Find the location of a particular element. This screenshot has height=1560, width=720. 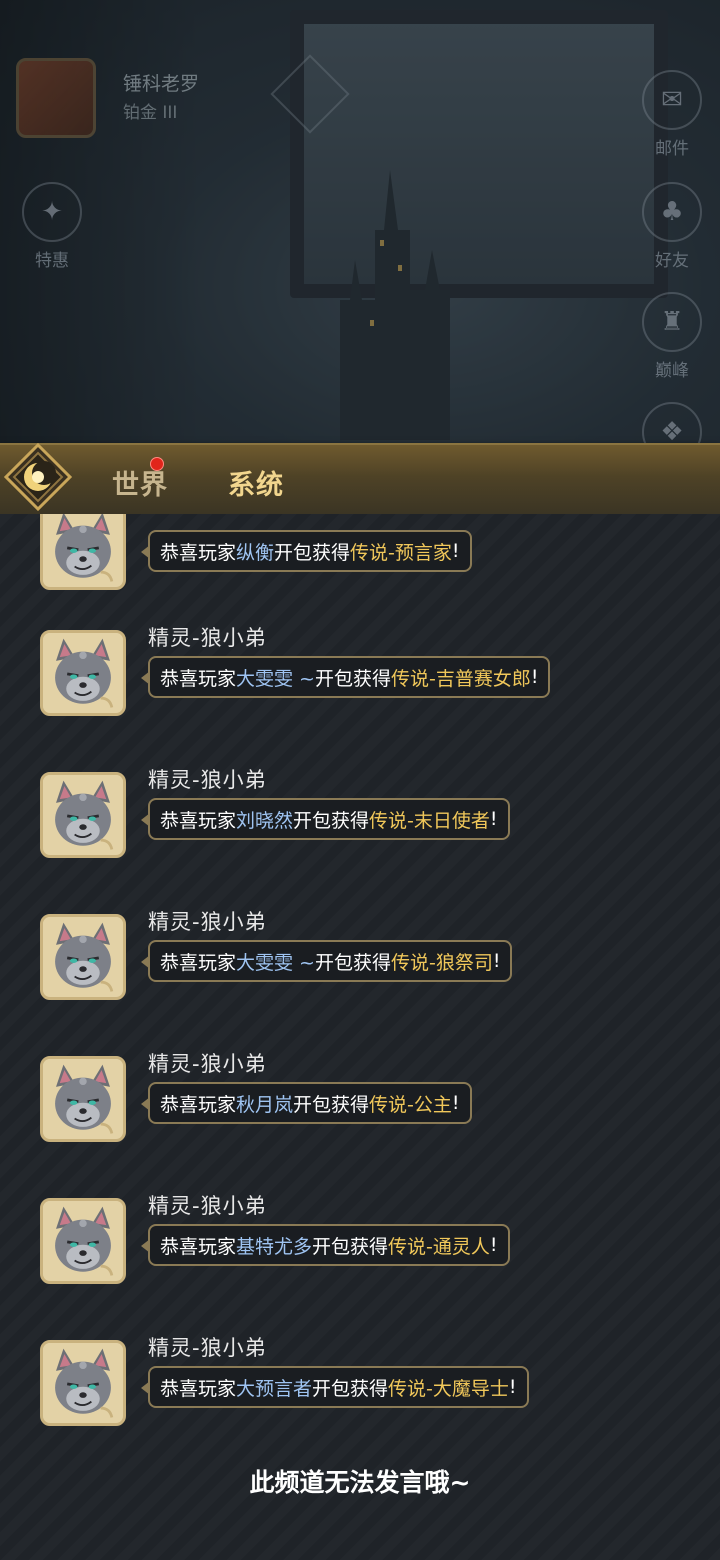

list-item: 精灵-狼小弟恭喜玩家 大雯雯 ~ 开包获得 传说-狼祭司! is located at coordinates (360, 967).